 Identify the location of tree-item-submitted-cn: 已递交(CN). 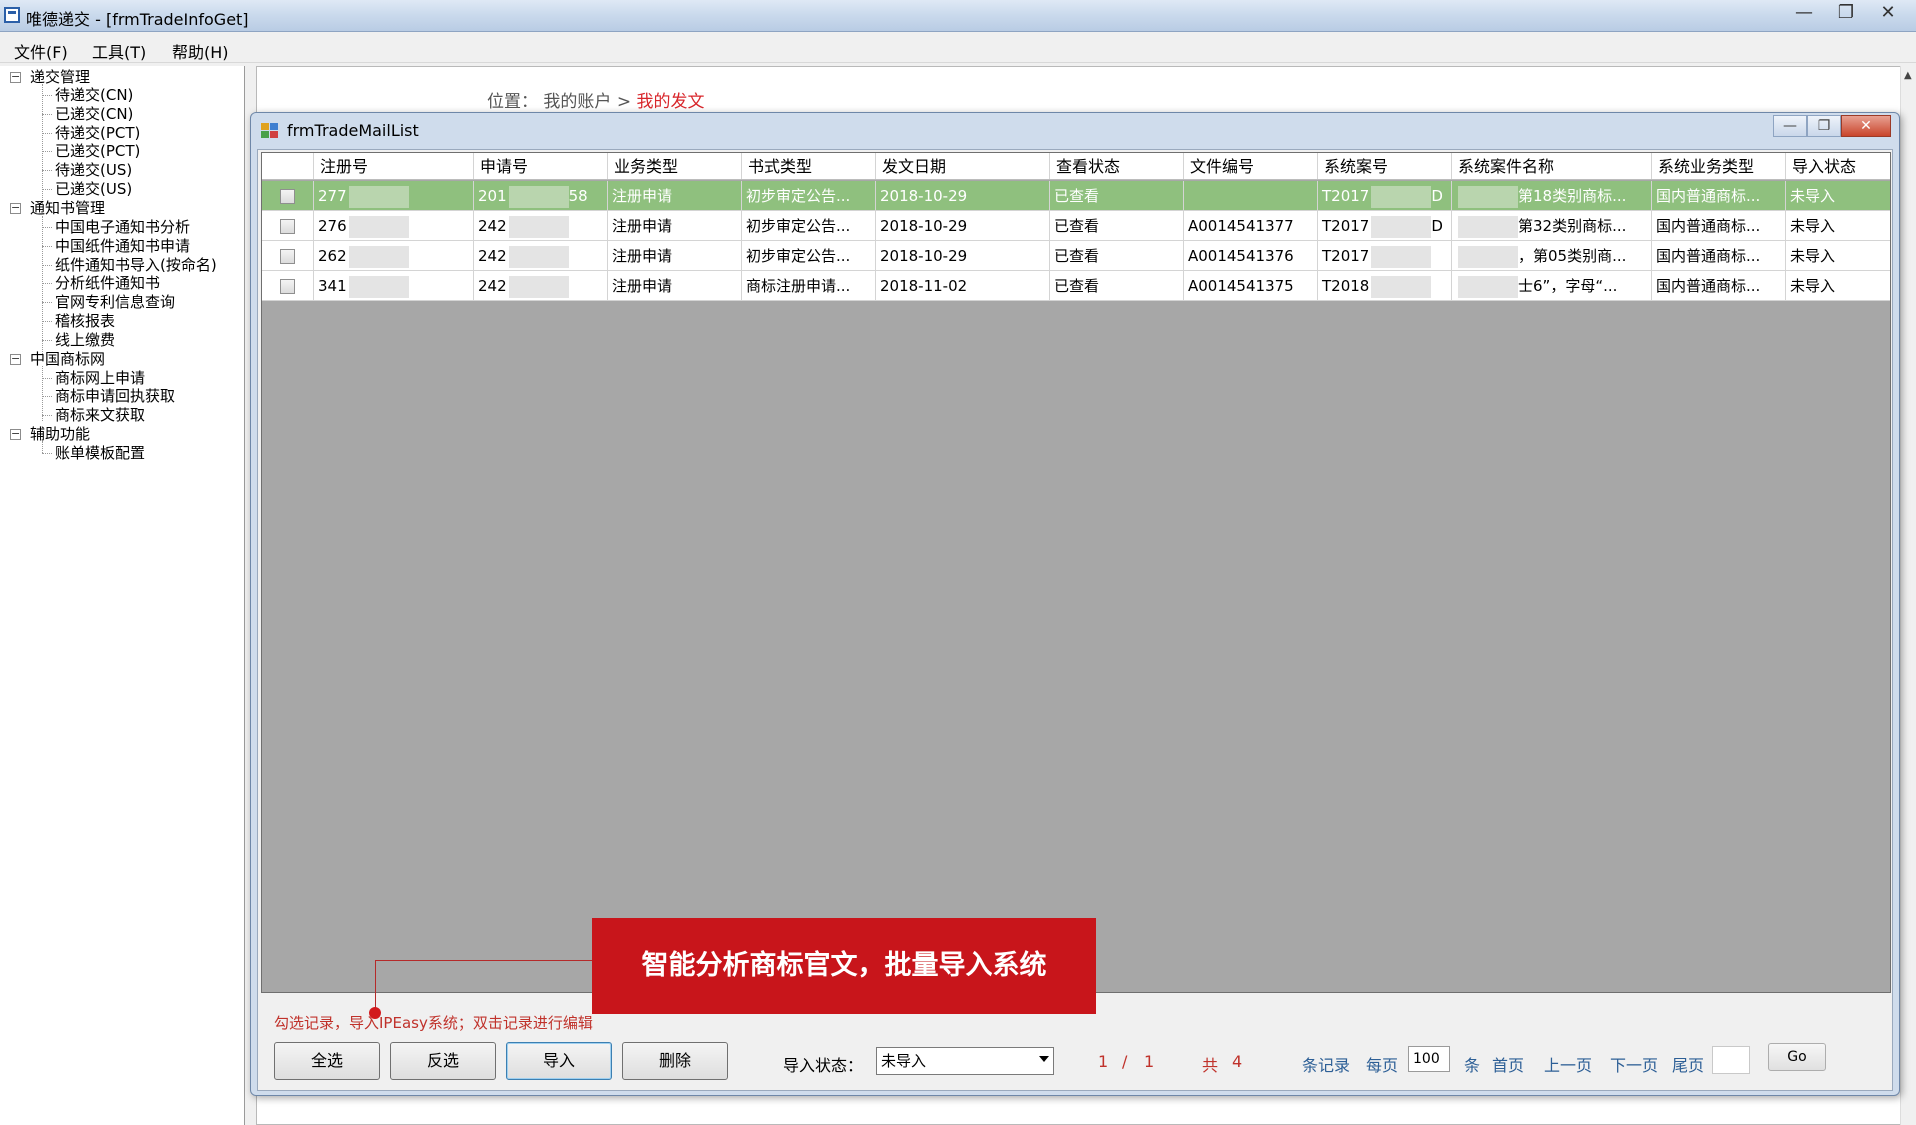
(94, 114).